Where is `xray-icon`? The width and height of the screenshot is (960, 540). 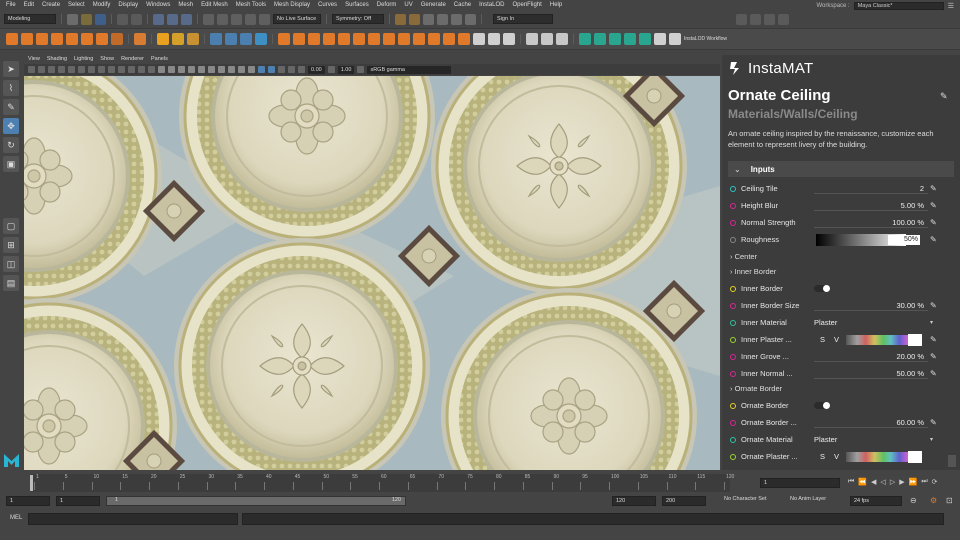 xray-icon is located at coordinates (271, 69).